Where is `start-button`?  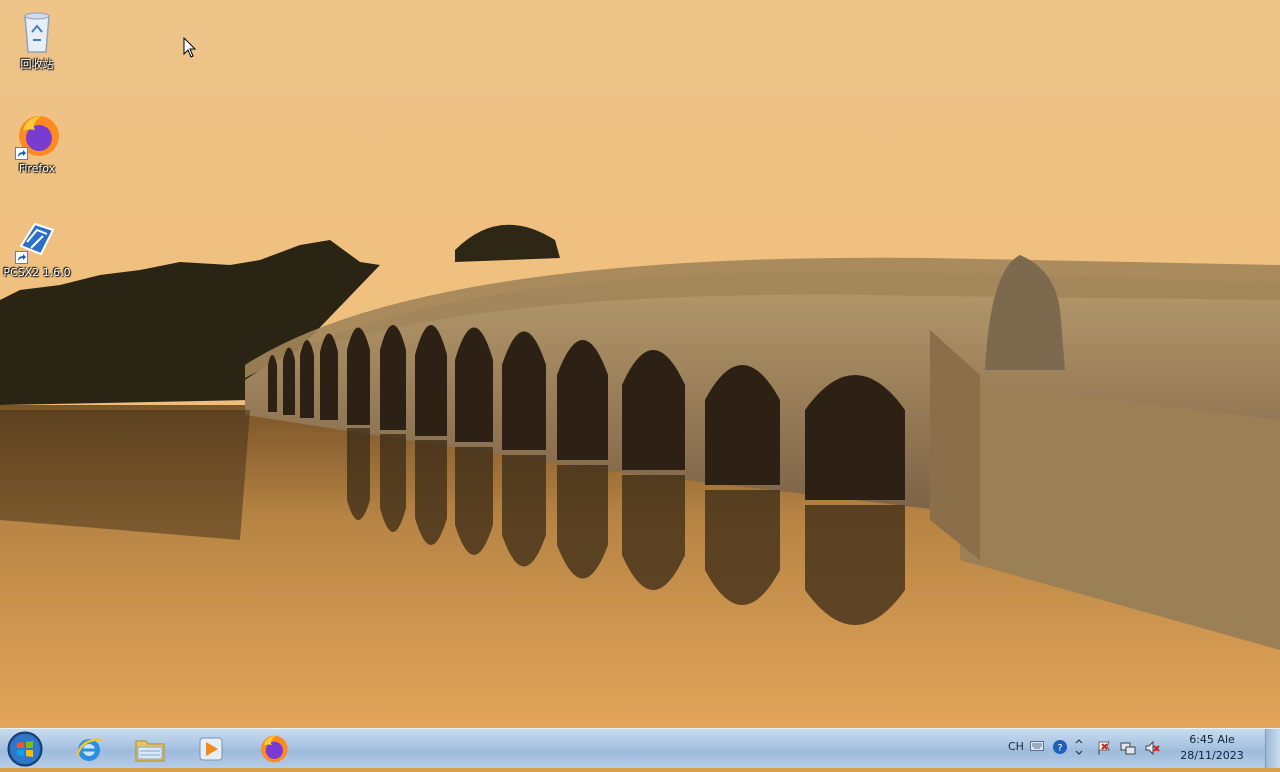
start-button is located at coordinates (25, 749).